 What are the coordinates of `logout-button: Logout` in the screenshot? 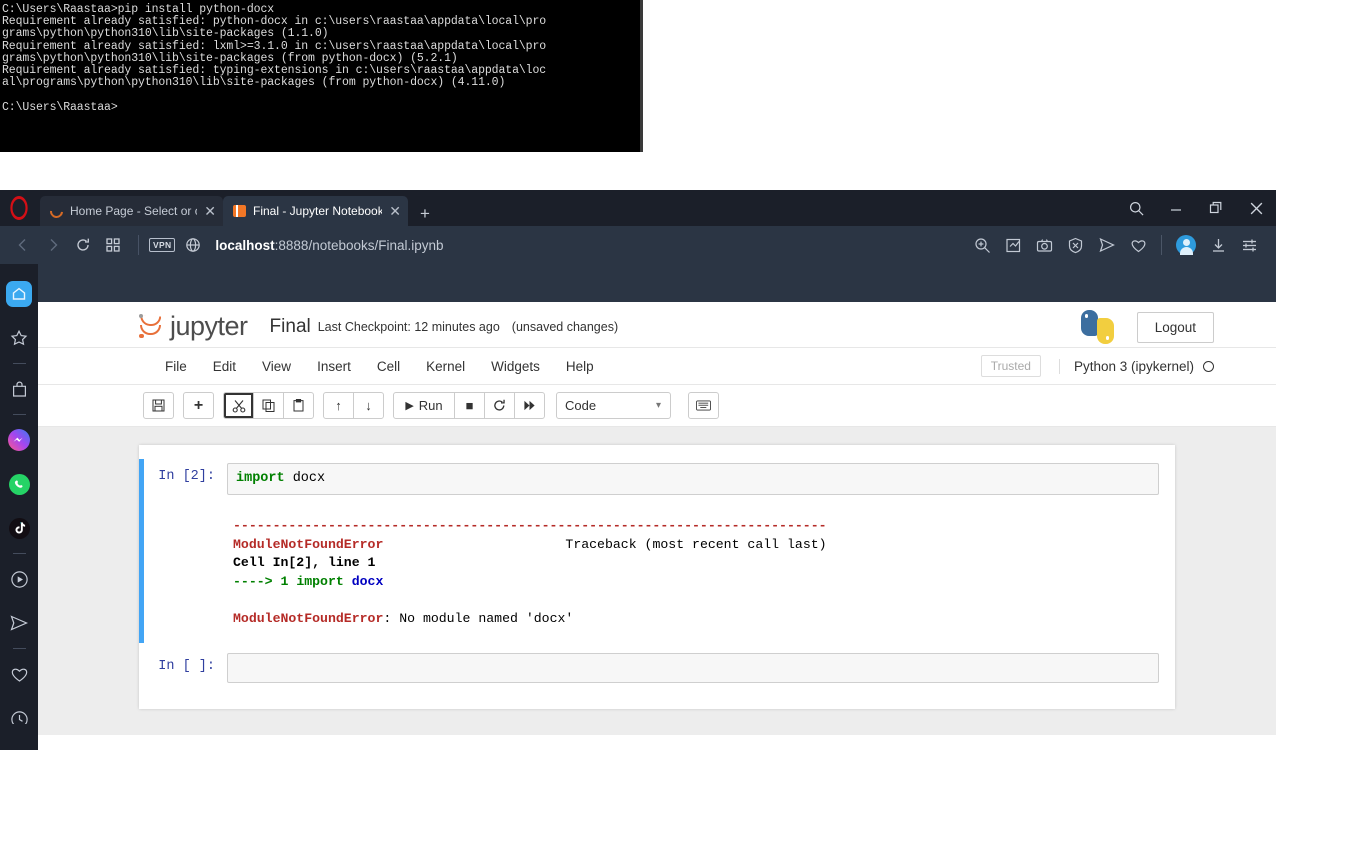 It's located at (1175, 327).